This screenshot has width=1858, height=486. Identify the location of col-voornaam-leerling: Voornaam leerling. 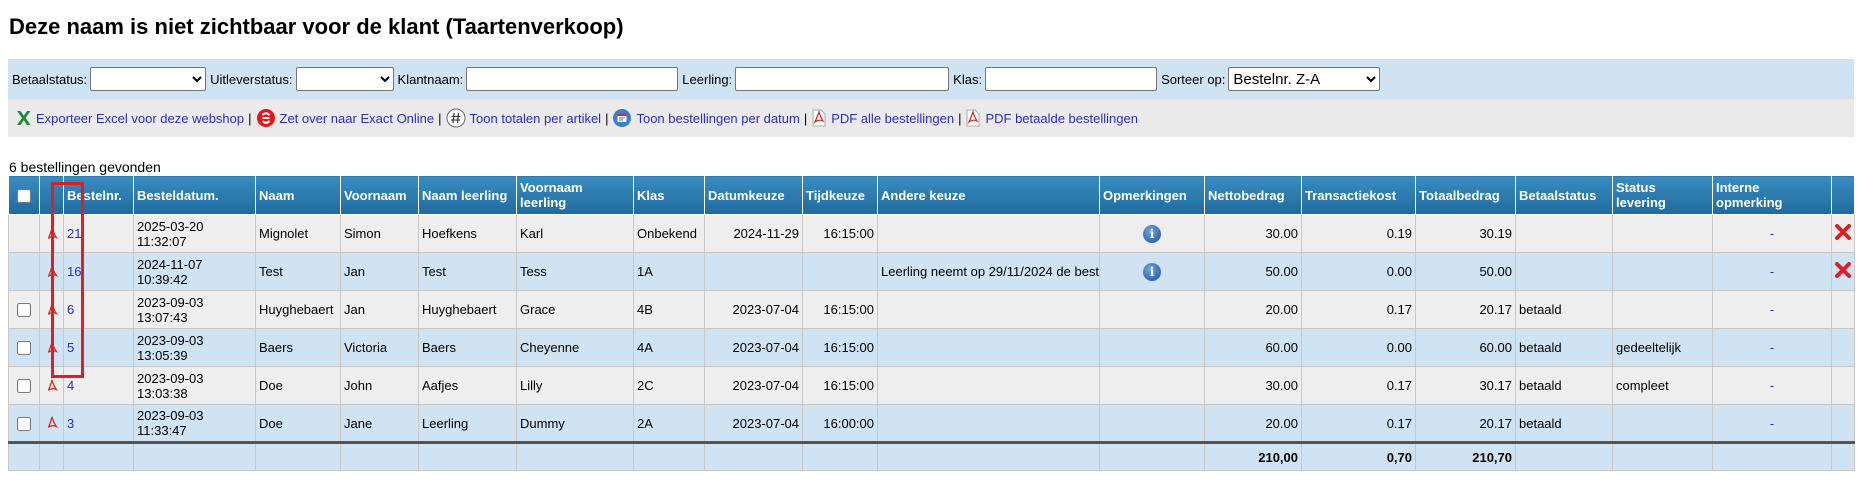
(575, 195).